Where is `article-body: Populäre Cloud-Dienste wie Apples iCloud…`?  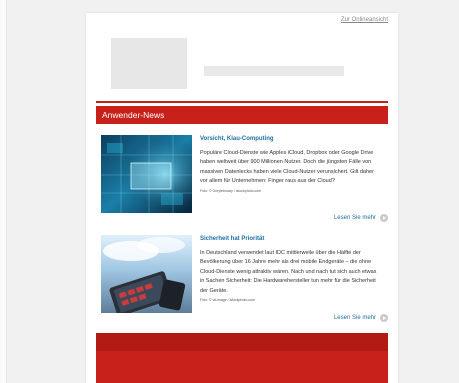
article-body: Populäre Cloud-Dienste wie Apples iCloud… is located at coordinates (287, 167).